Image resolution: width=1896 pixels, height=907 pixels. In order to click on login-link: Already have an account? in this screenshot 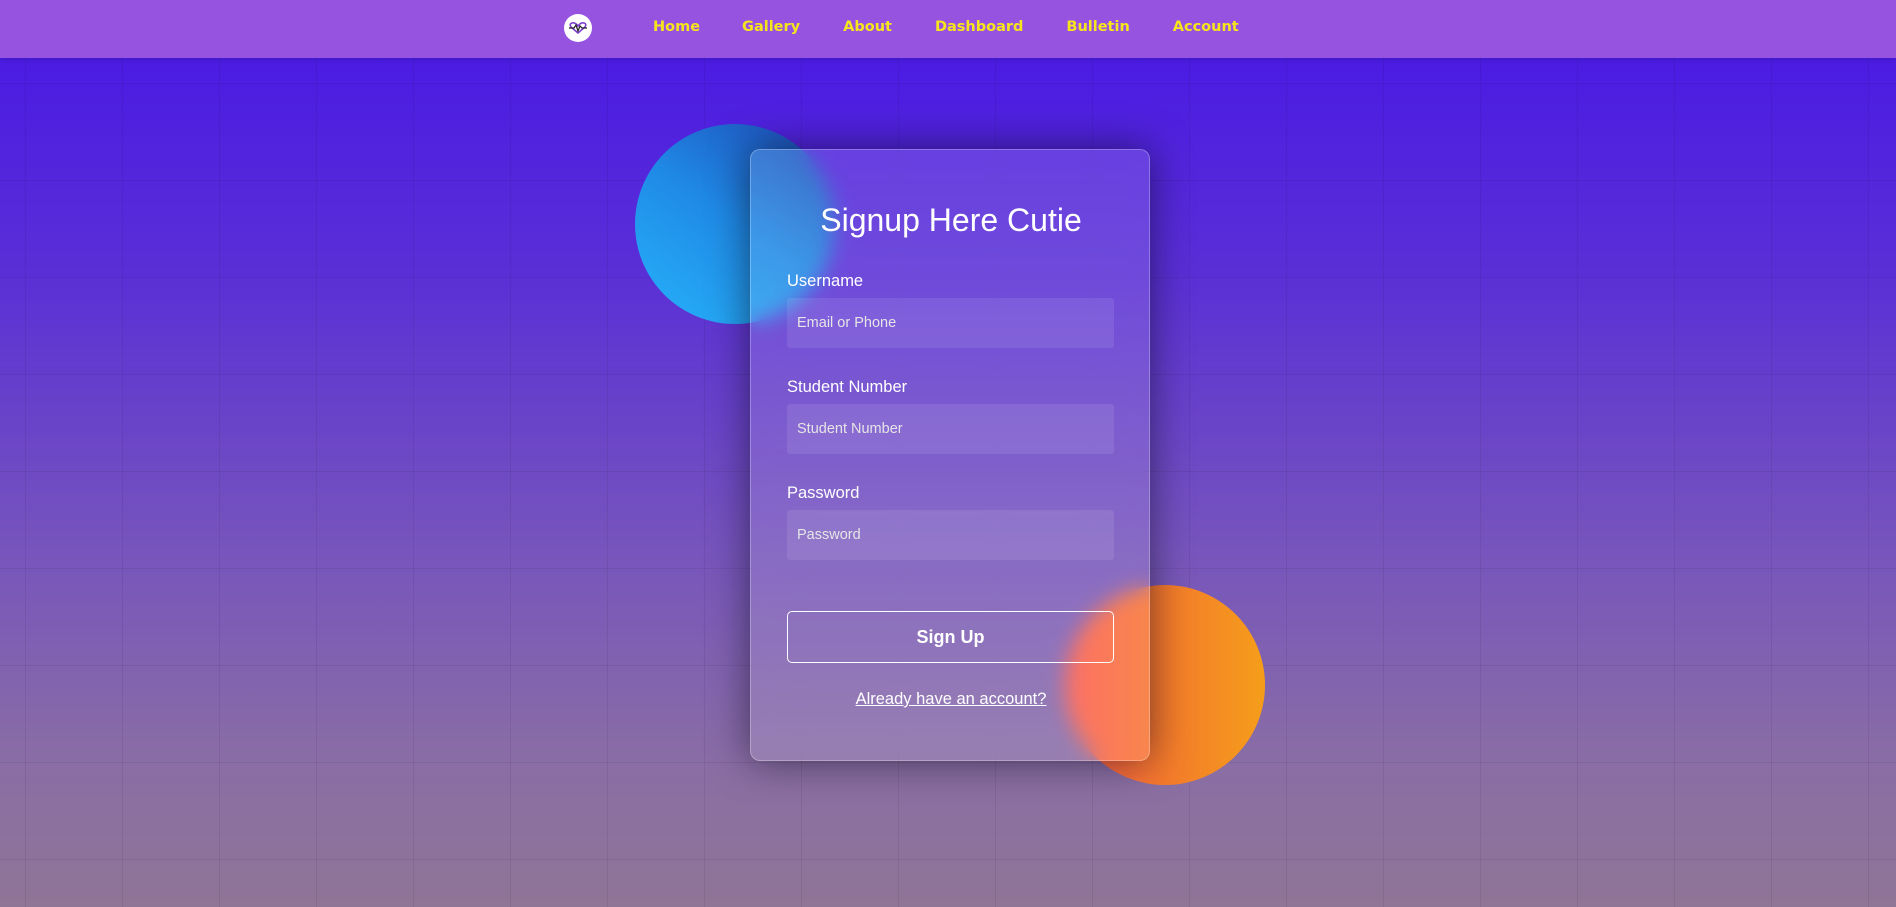, I will do `click(951, 699)`.